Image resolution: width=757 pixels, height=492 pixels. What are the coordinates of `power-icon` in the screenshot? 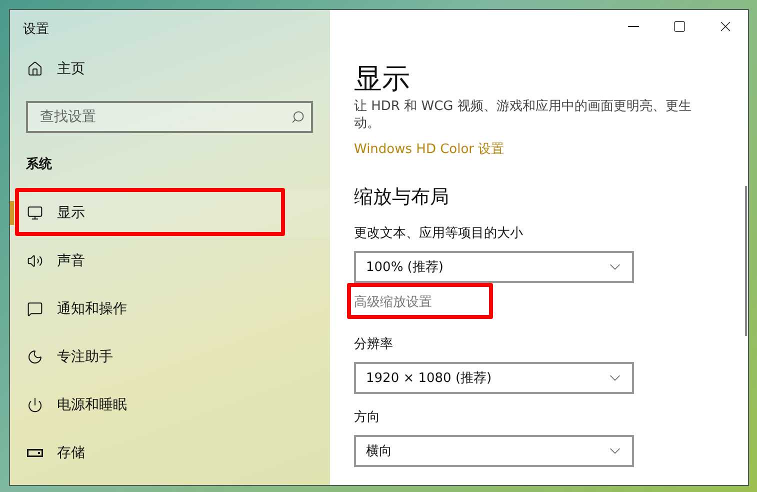 It's located at (35, 405).